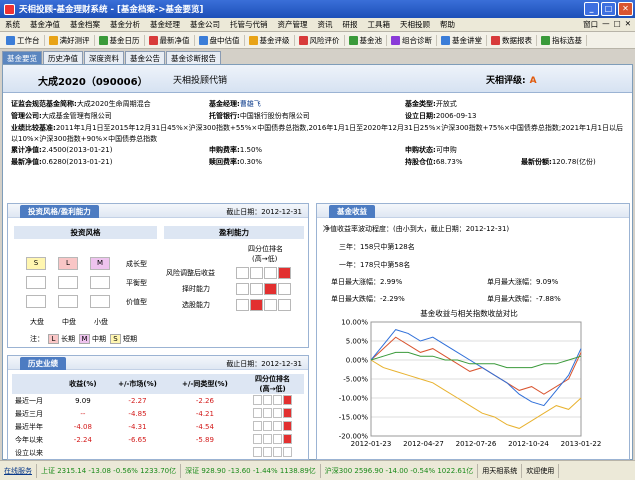 The height and width of the screenshot is (480, 635). What do you see at coordinates (136, 283) in the screenshot?
I see `style-type-1: 平衡型` at bounding box center [136, 283].